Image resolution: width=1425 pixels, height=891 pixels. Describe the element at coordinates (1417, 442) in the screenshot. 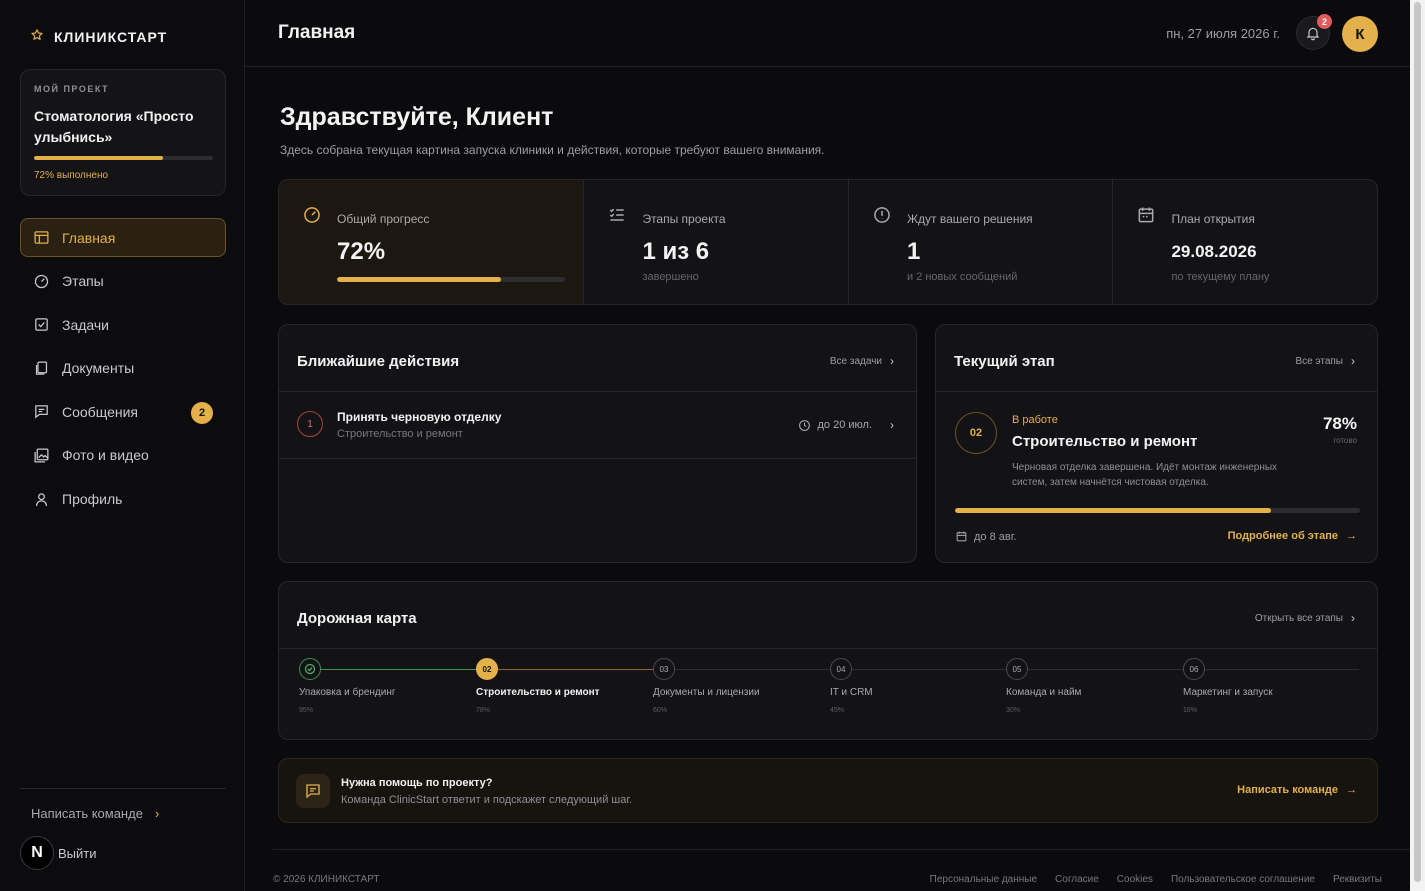

I see `scrollbar-thumb` at that location.